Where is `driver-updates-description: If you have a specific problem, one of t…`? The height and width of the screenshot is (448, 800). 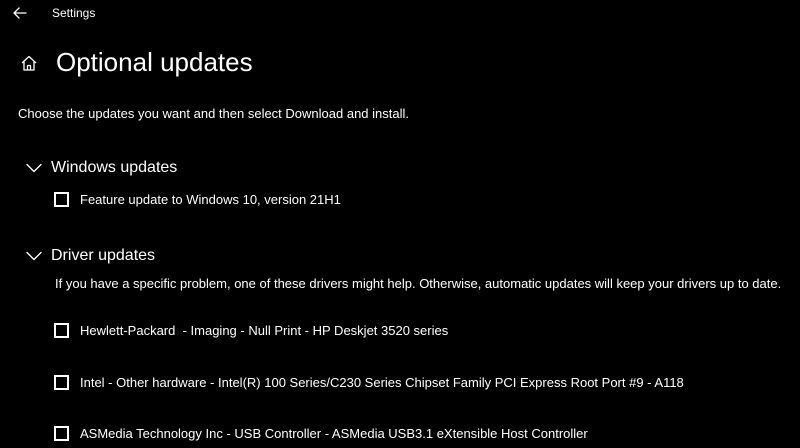
driver-updates-description: If you have a specific problem, one of t… is located at coordinates (418, 283).